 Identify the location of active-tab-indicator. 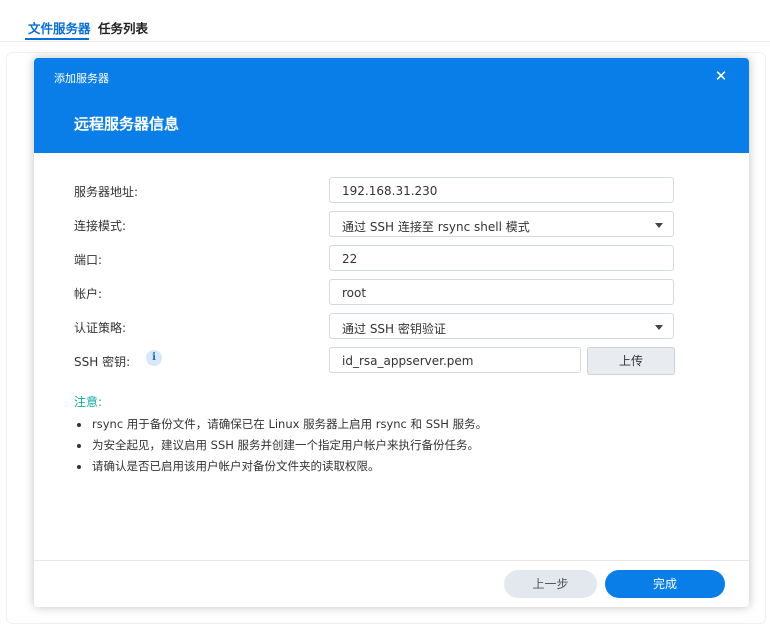
(57, 39).